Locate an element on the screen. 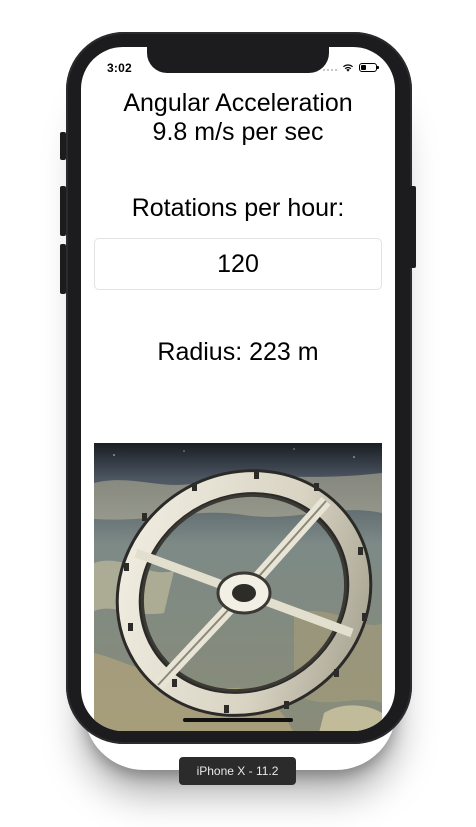 This screenshot has width=476, height=827. rotations-input is located at coordinates (238, 264).